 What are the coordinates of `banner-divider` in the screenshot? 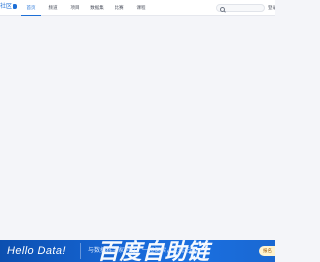 It's located at (80, 251).